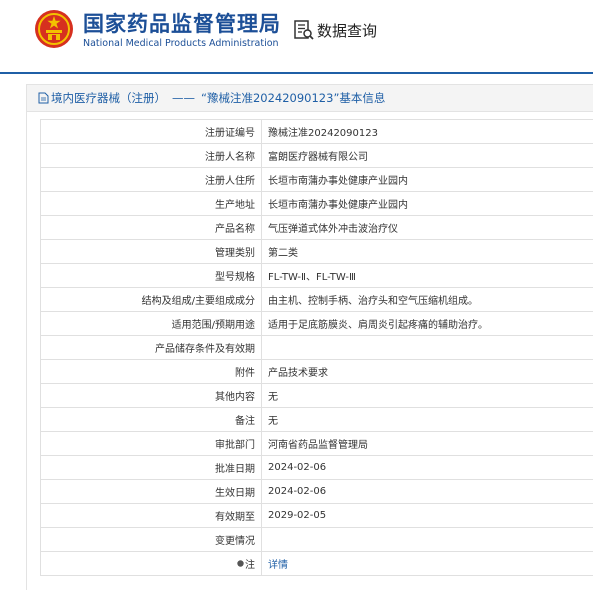  I want to click on field-value: 气压弹道式体外冲击波治疗仪, so click(427, 228).